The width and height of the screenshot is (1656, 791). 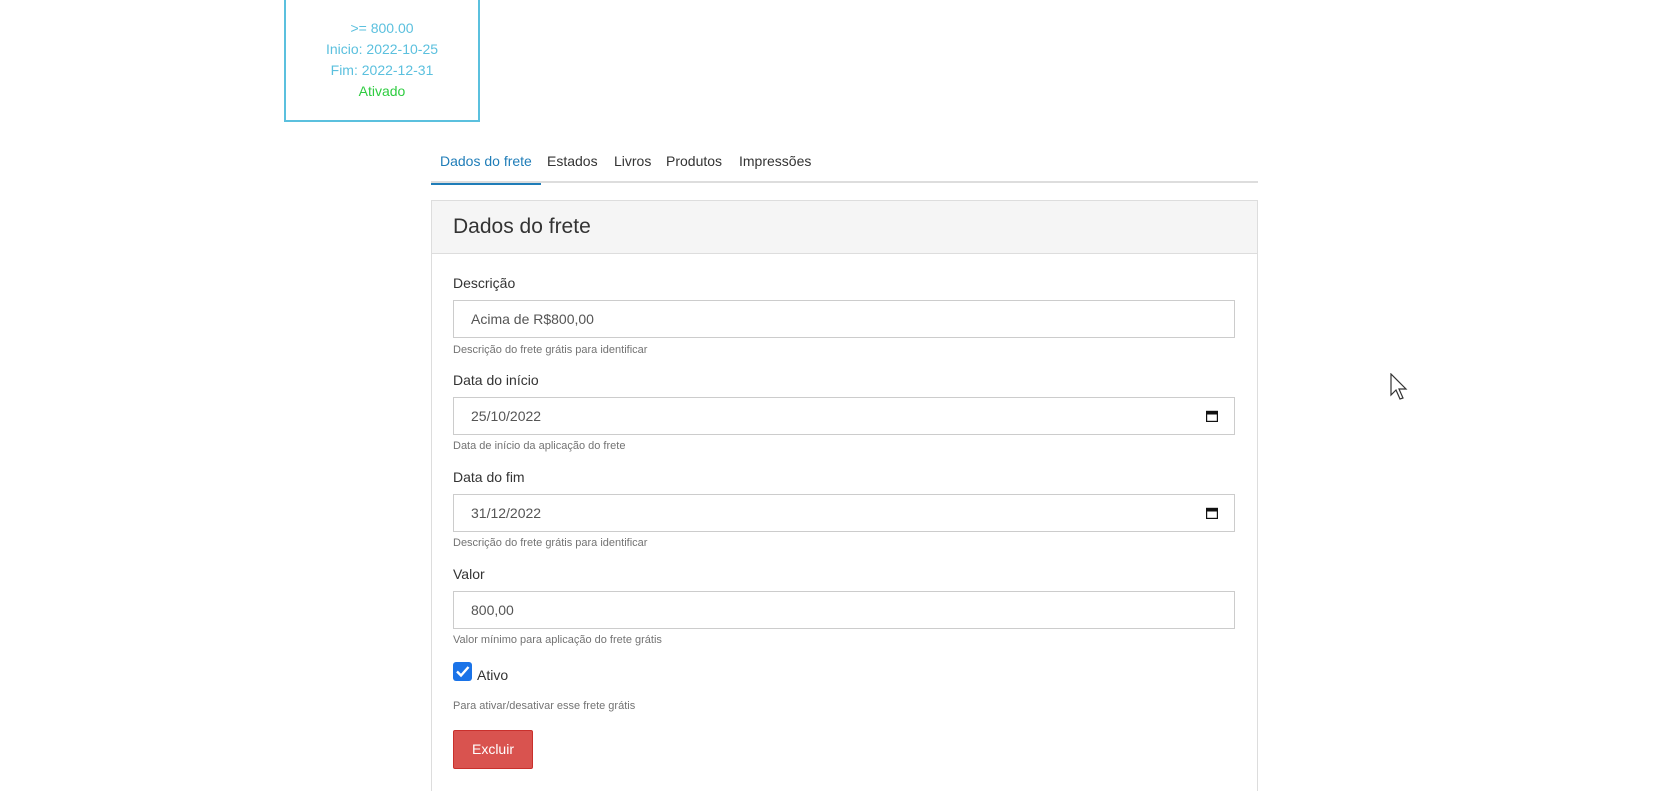 I want to click on data-fim-label: Data do fim, so click(x=489, y=477).